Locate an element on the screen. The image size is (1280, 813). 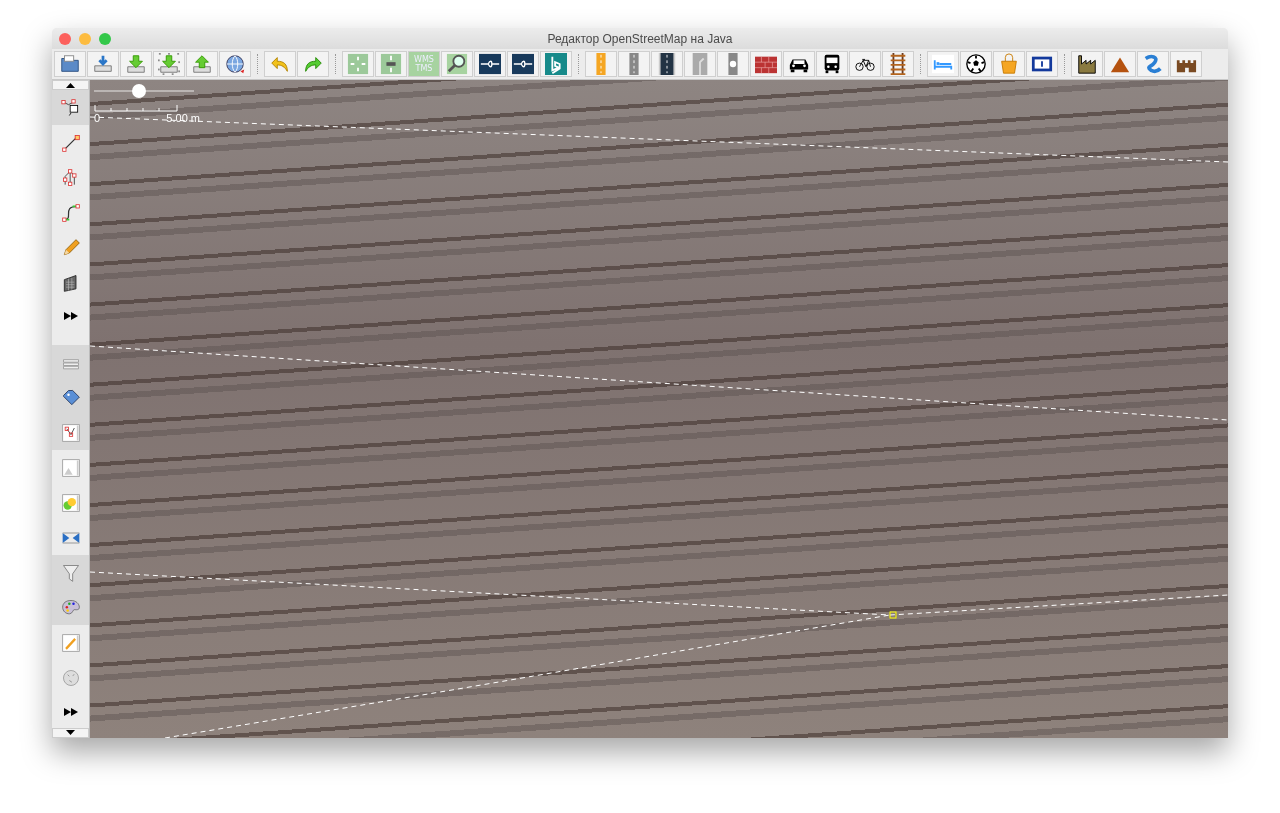
slider-thumb is located at coordinates (139, 91).